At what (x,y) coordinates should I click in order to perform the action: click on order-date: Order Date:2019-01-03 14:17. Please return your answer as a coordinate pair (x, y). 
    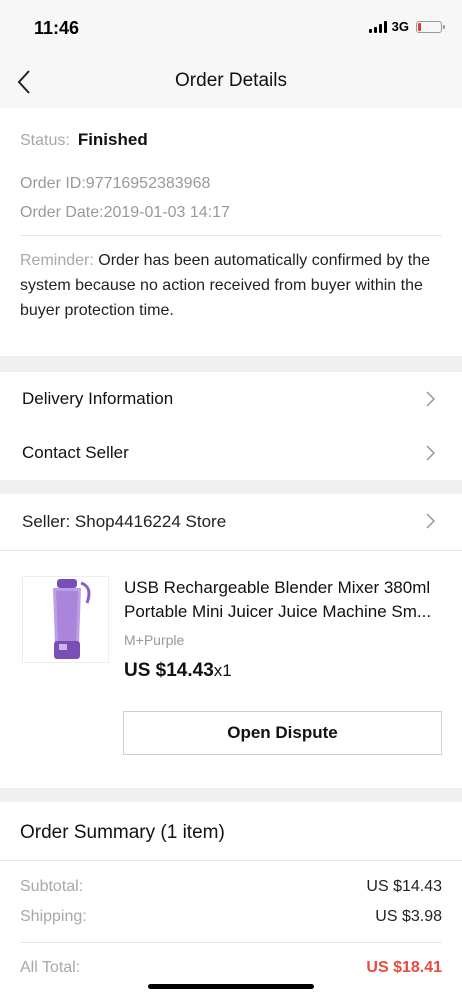
    Looking at the image, I should click on (125, 212).